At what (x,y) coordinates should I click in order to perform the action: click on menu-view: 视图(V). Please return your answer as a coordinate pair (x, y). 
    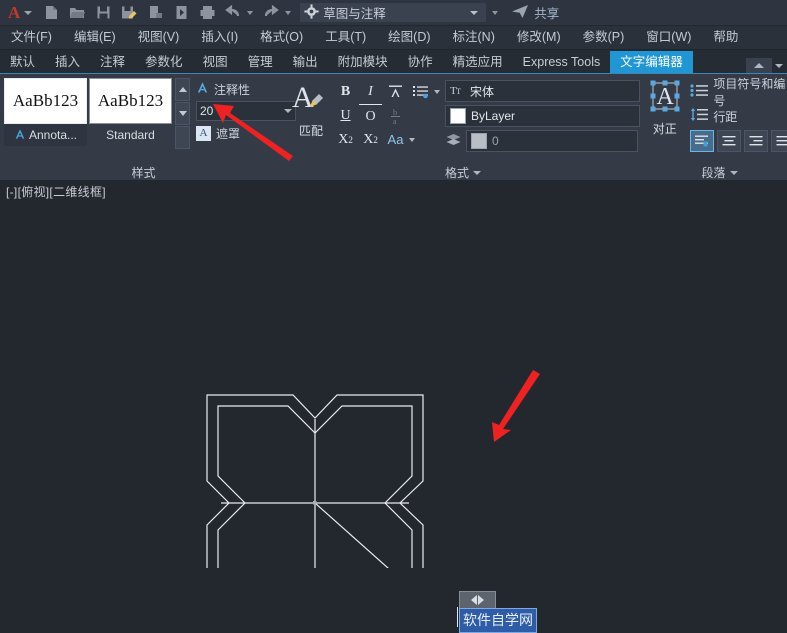
    Looking at the image, I should click on (159, 37).